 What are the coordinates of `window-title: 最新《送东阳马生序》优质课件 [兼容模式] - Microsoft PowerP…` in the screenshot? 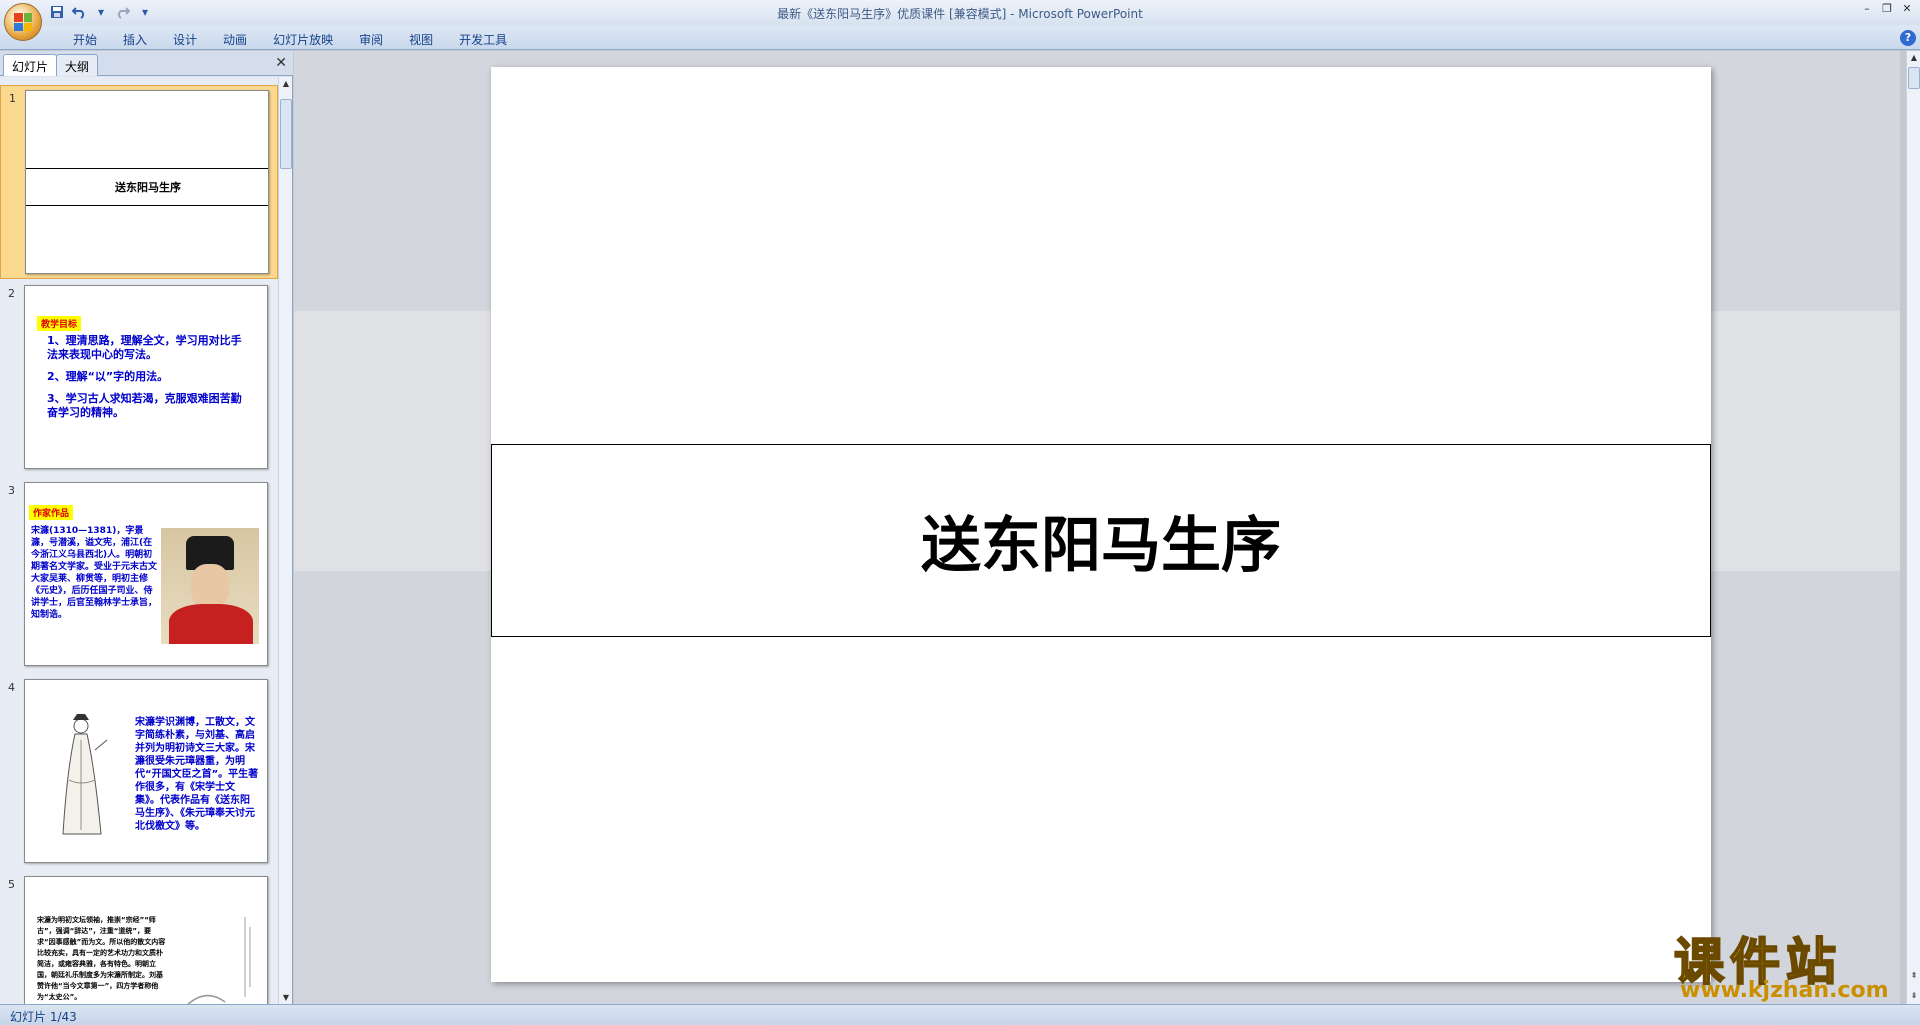 It's located at (960, 14).